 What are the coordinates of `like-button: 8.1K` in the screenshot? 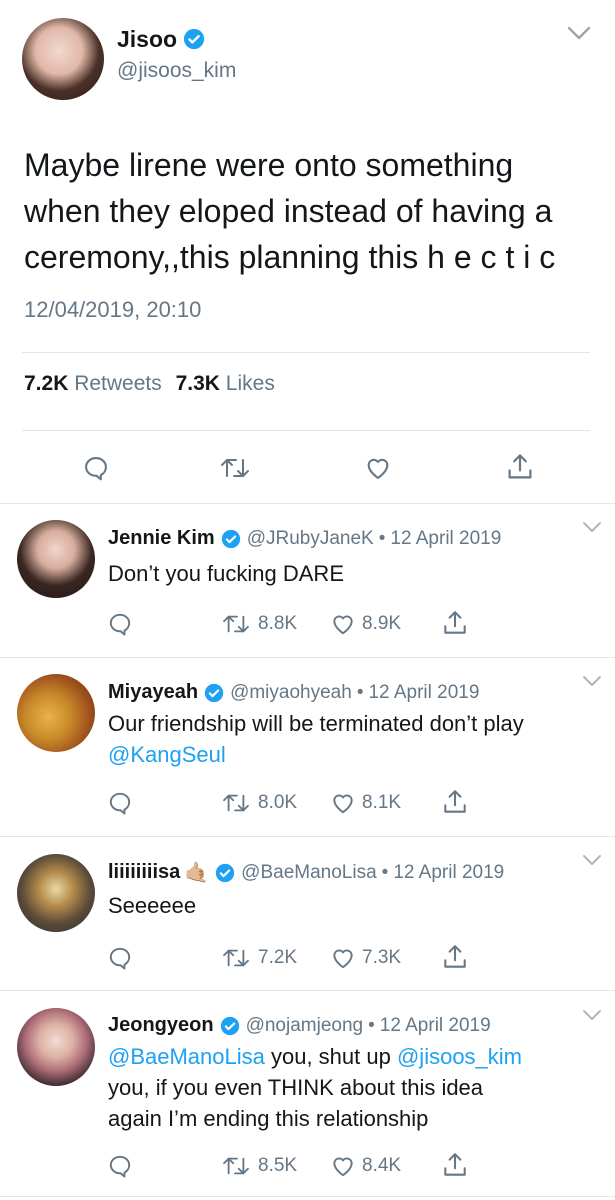 It's located at (365, 803).